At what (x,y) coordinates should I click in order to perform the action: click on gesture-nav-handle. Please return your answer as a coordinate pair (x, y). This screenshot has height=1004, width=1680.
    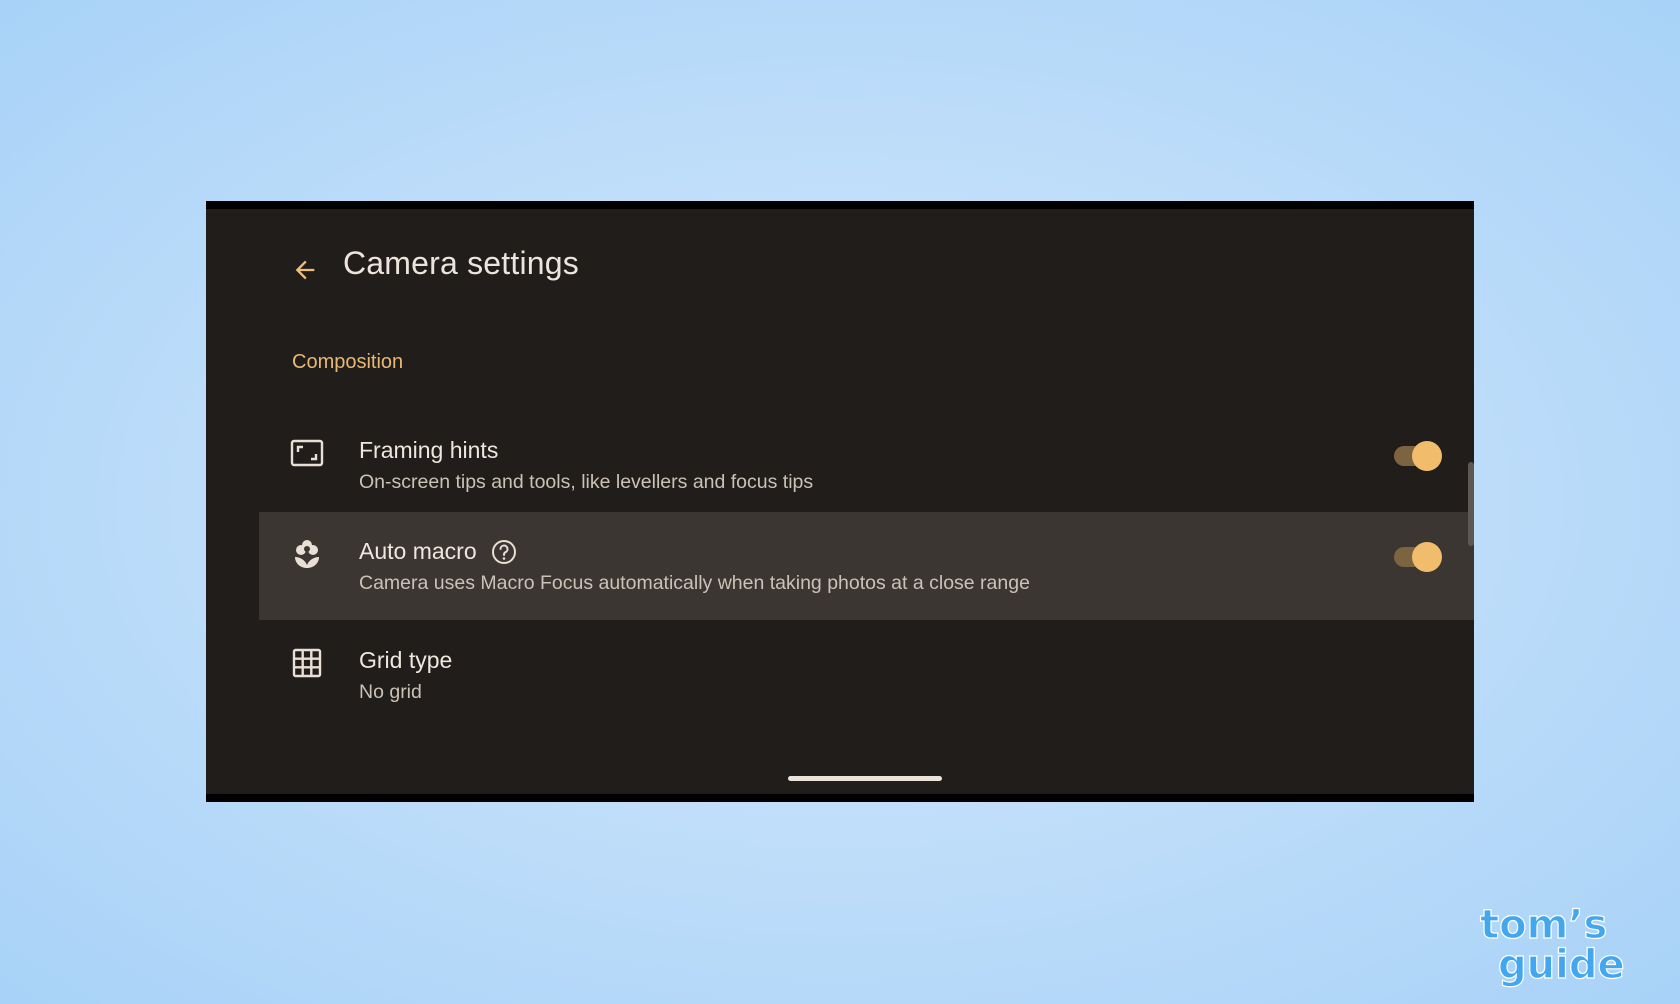
    Looking at the image, I should click on (865, 778).